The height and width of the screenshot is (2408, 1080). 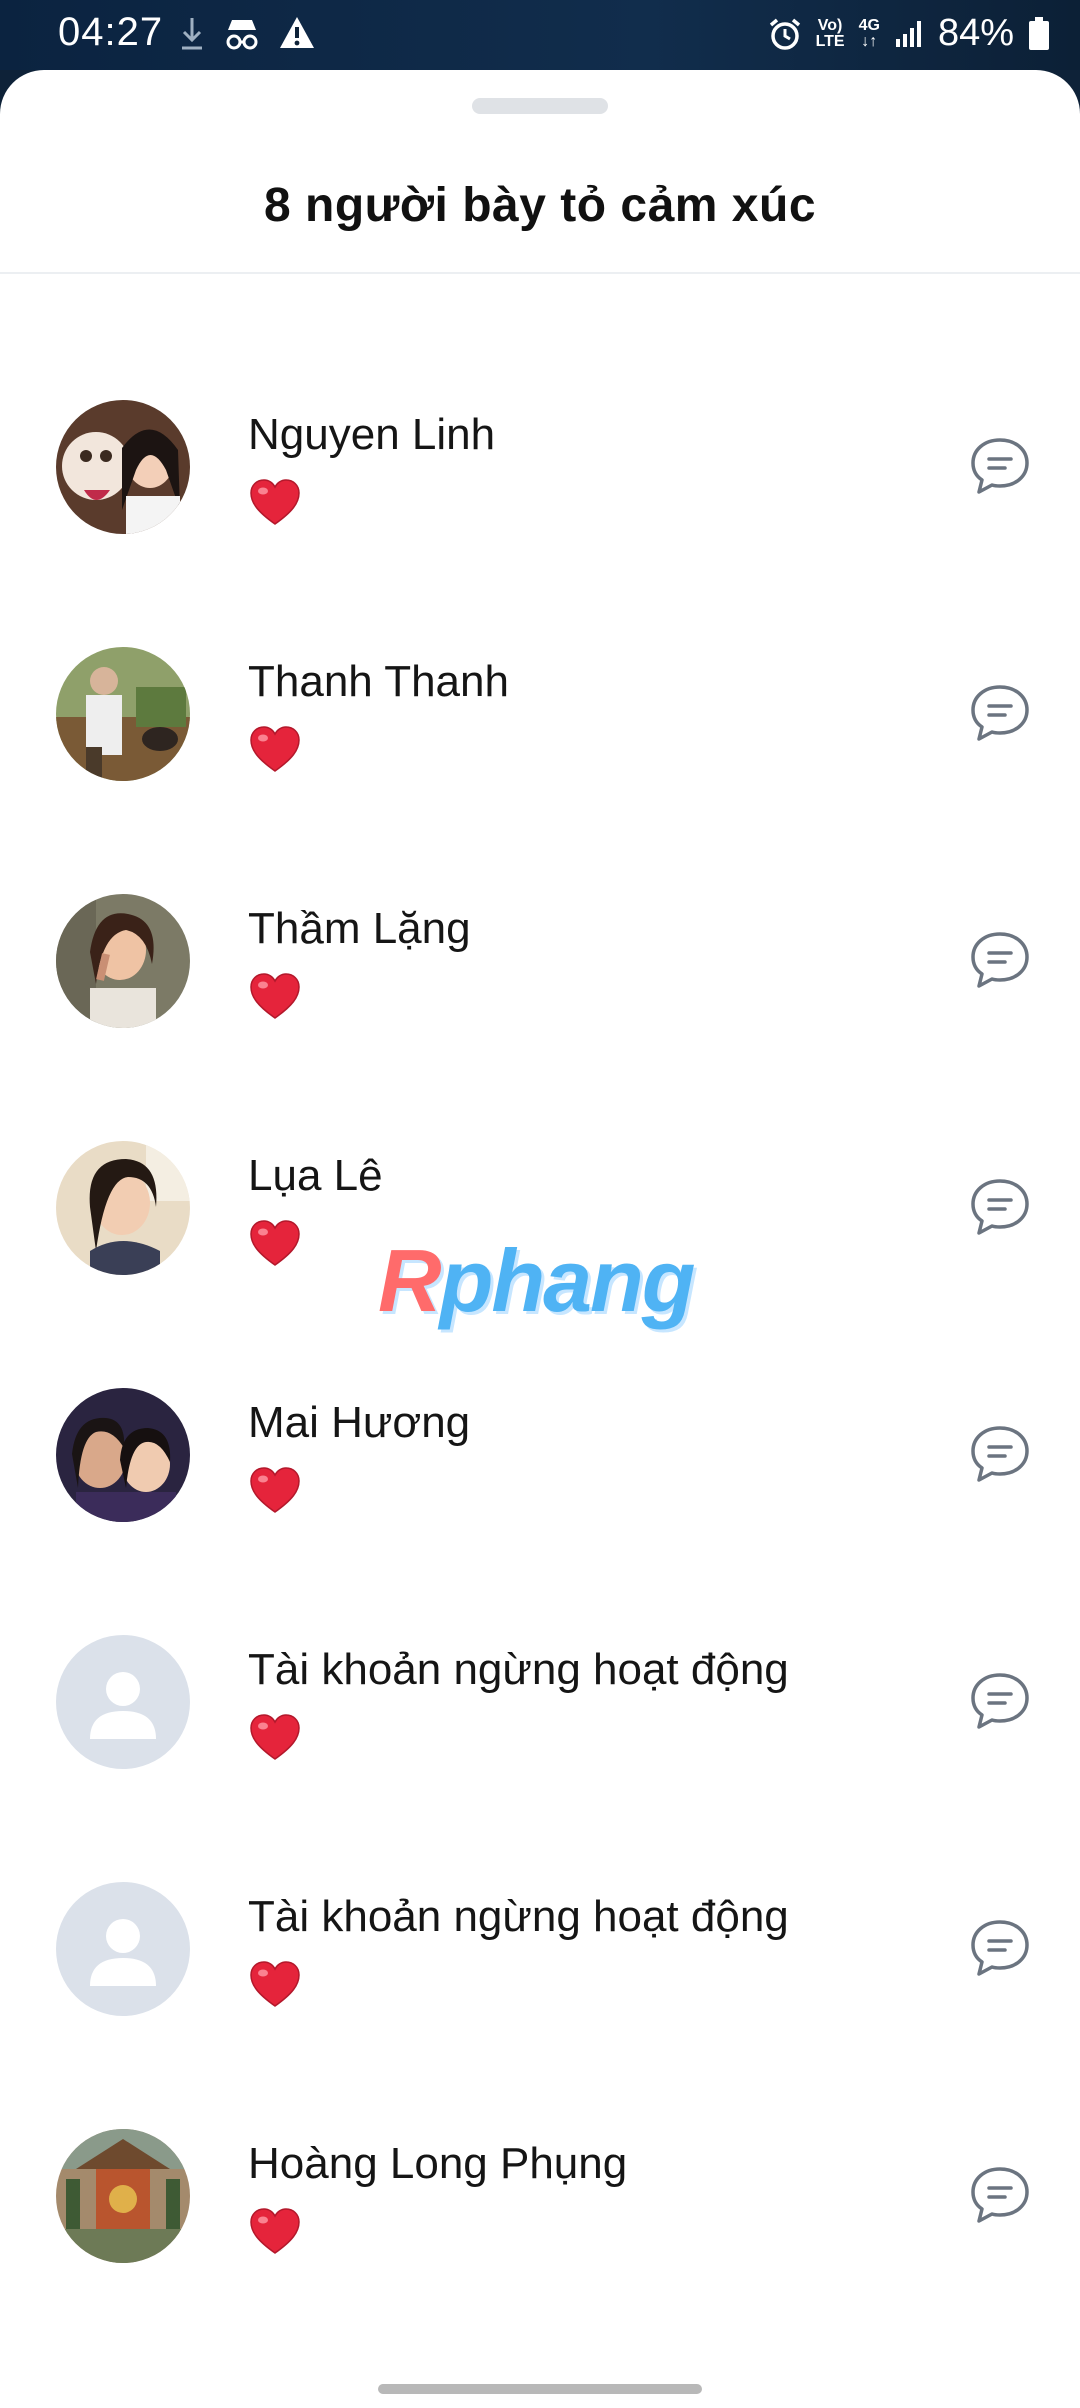 I want to click on alarm-icon, so click(x=784, y=34).